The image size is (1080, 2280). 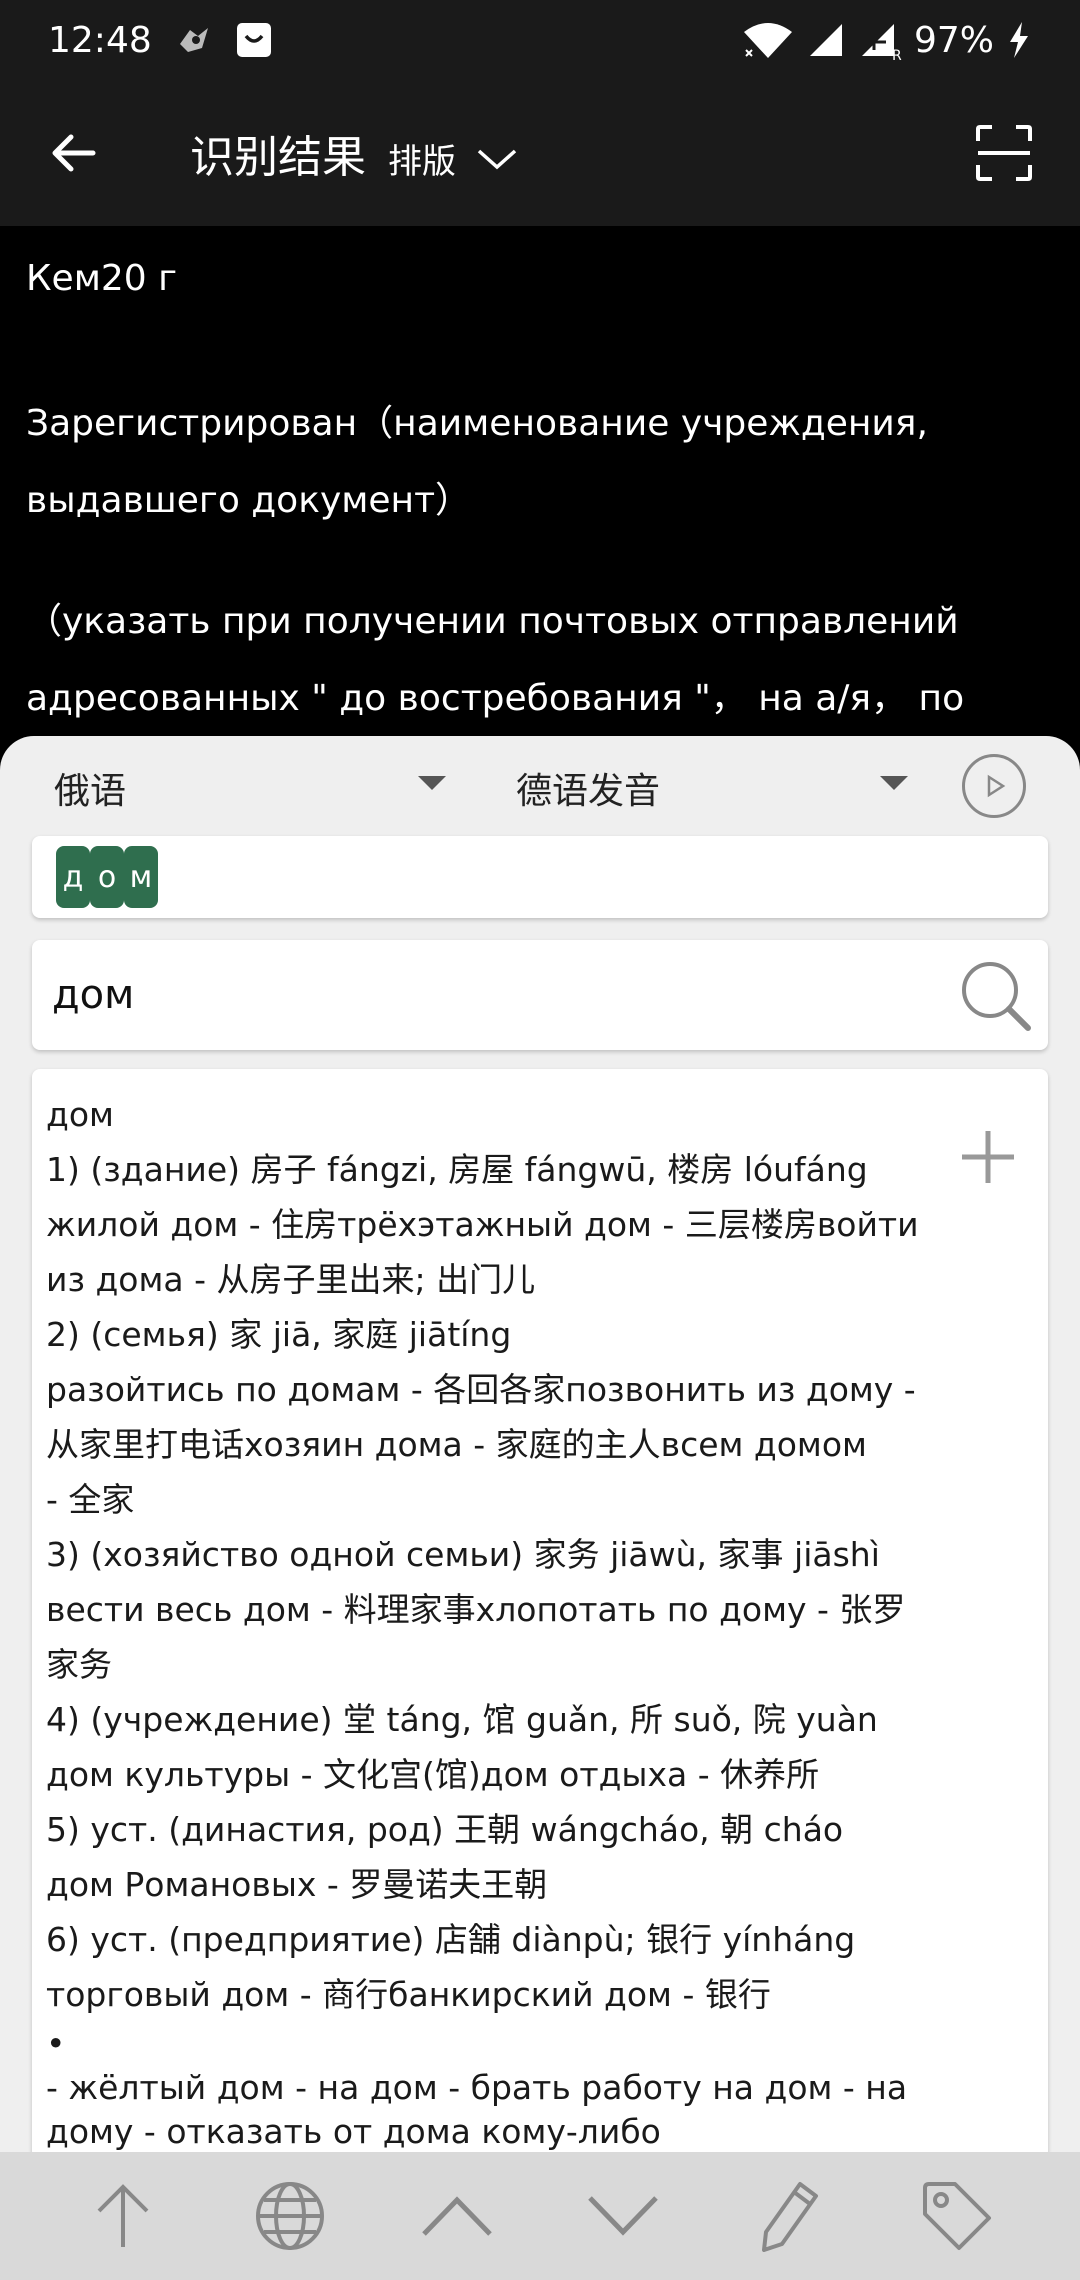 I want to click on pronunciation-dropdown-arrow-icon, so click(x=894, y=783).